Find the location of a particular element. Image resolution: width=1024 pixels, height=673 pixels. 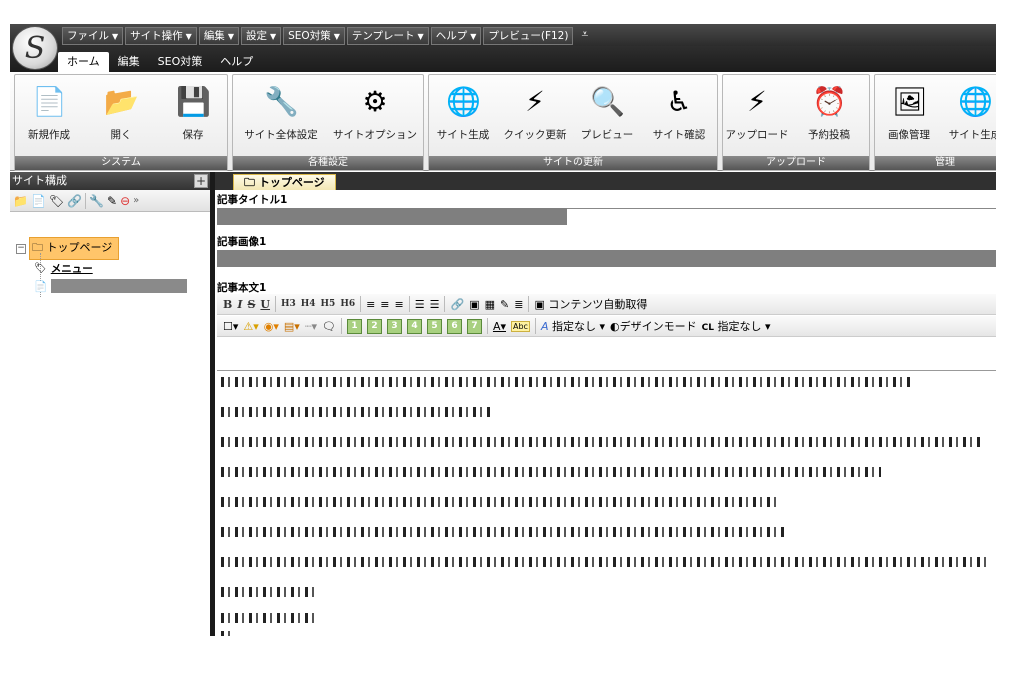

tree-item-selected-bar is located at coordinates (119, 286).